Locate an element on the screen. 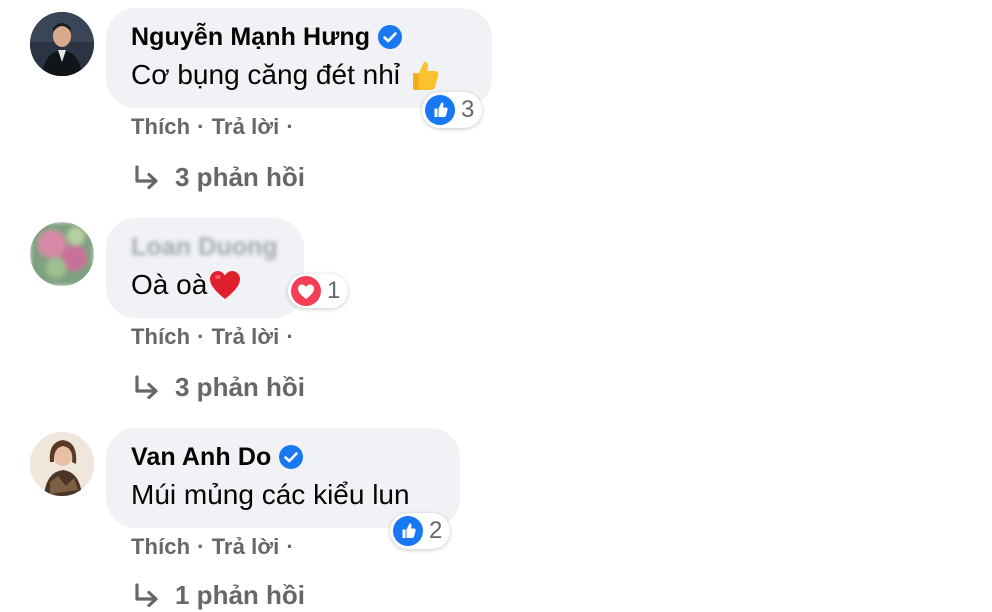 This screenshot has width=992, height=612. reaction-count: 1 is located at coordinates (334, 290).